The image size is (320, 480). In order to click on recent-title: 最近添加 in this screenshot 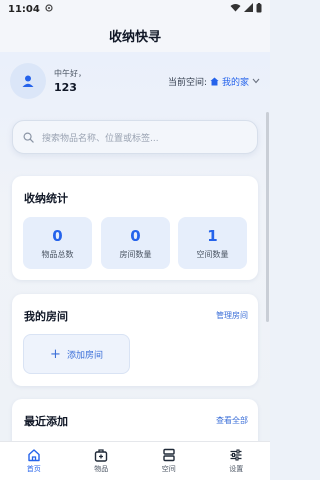, I will do `click(46, 421)`.